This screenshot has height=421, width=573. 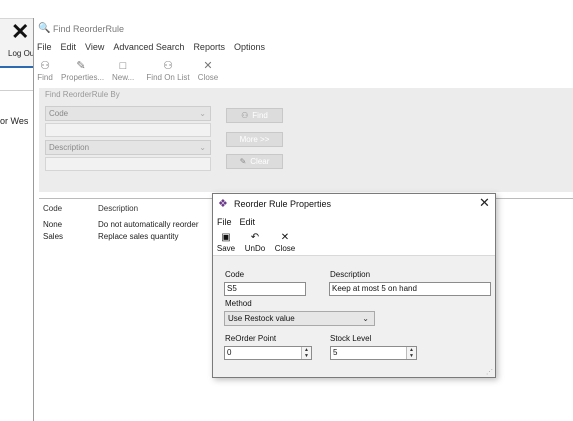 I want to click on resize-grip-icon: ⋰, so click(x=489, y=372).